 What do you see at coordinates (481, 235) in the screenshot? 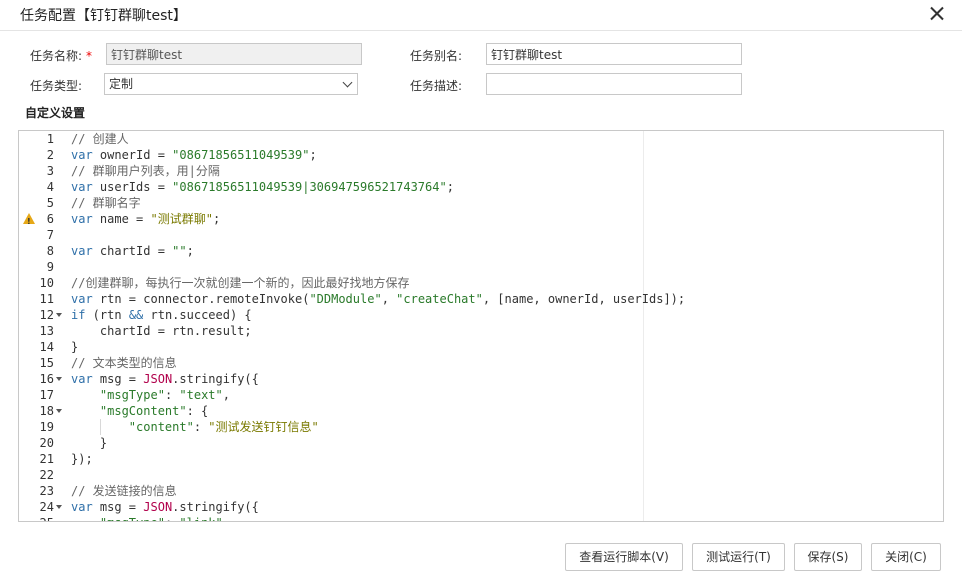
I see `code-line: 7` at bounding box center [481, 235].